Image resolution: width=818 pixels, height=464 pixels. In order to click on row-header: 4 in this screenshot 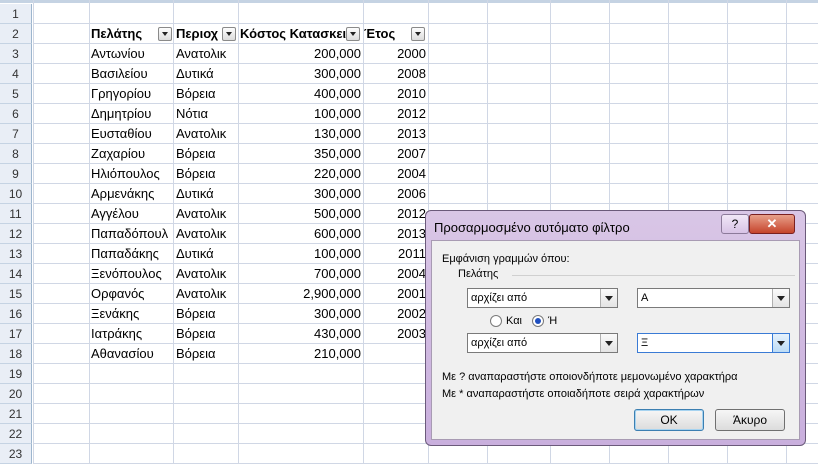, I will do `click(16, 74)`.